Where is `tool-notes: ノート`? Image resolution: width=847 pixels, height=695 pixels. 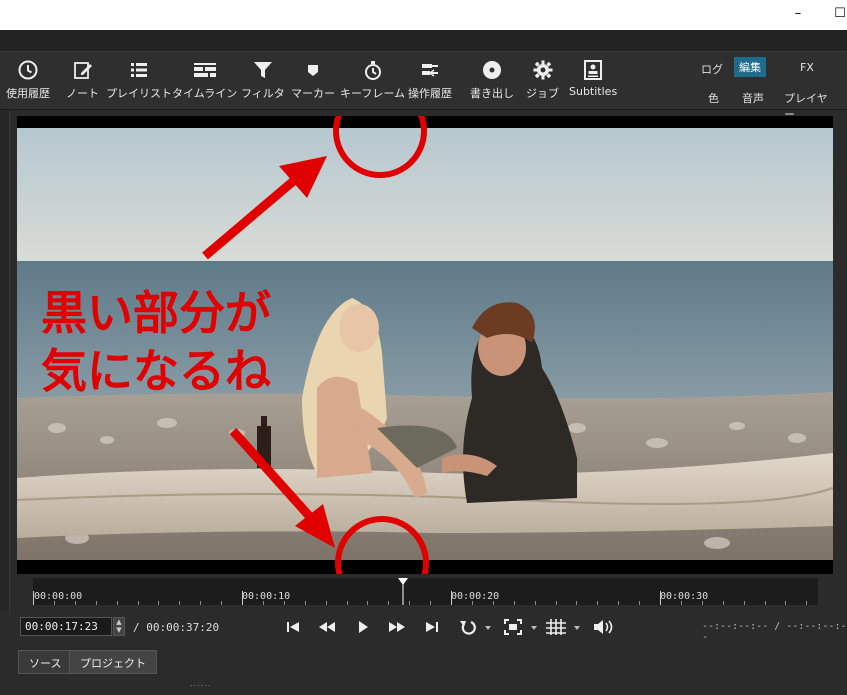 tool-notes: ノート is located at coordinates (82, 82).